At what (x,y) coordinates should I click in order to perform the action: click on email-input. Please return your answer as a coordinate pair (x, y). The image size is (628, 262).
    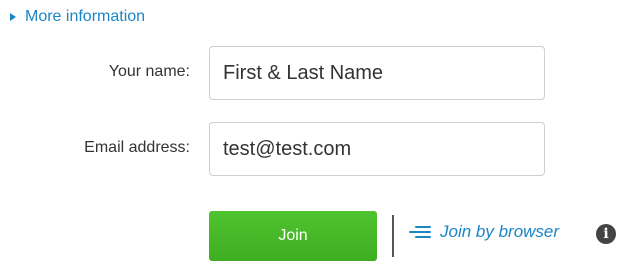
    Looking at the image, I should click on (377, 149).